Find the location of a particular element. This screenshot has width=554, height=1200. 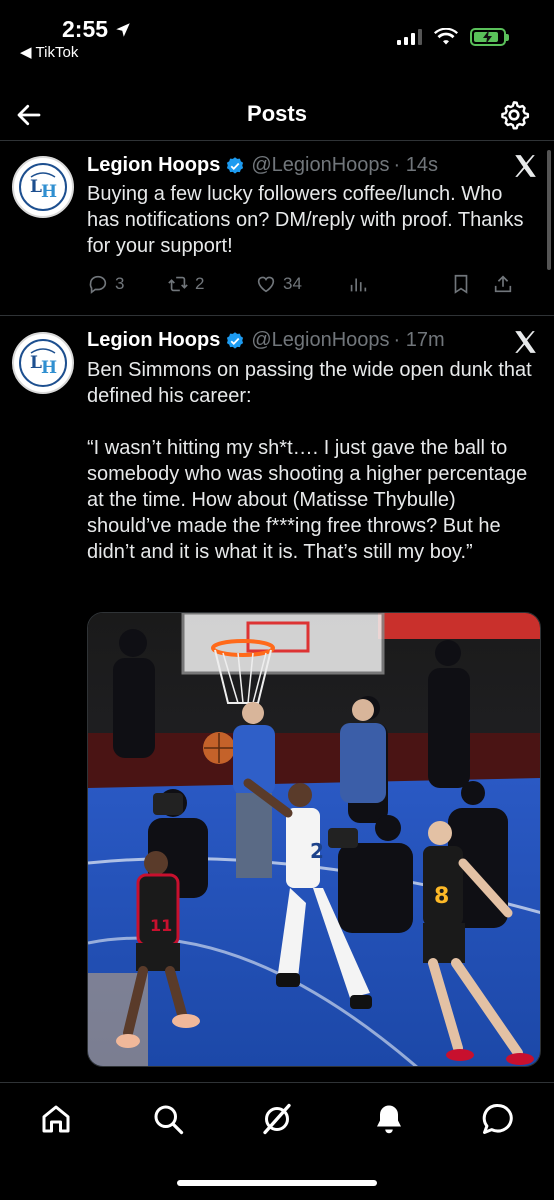

page-title: Posts is located at coordinates (277, 113).